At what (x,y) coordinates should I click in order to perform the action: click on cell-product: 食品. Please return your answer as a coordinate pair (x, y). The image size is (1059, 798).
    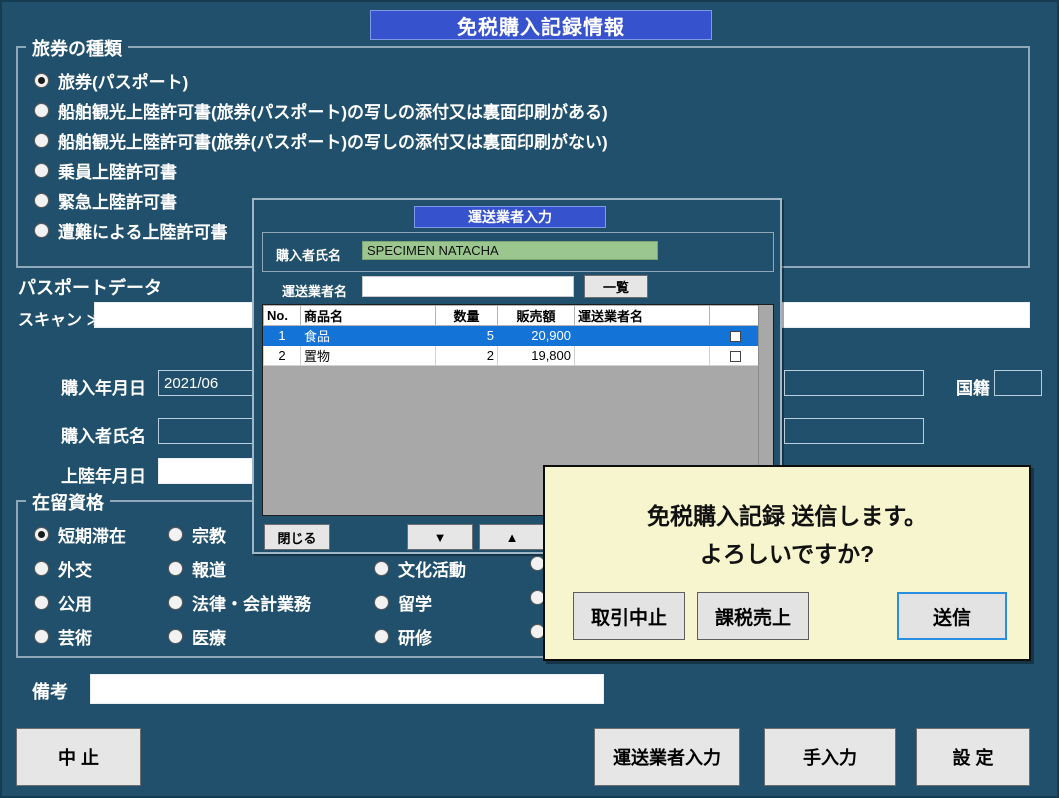
    Looking at the image, I should click on (368, 335).